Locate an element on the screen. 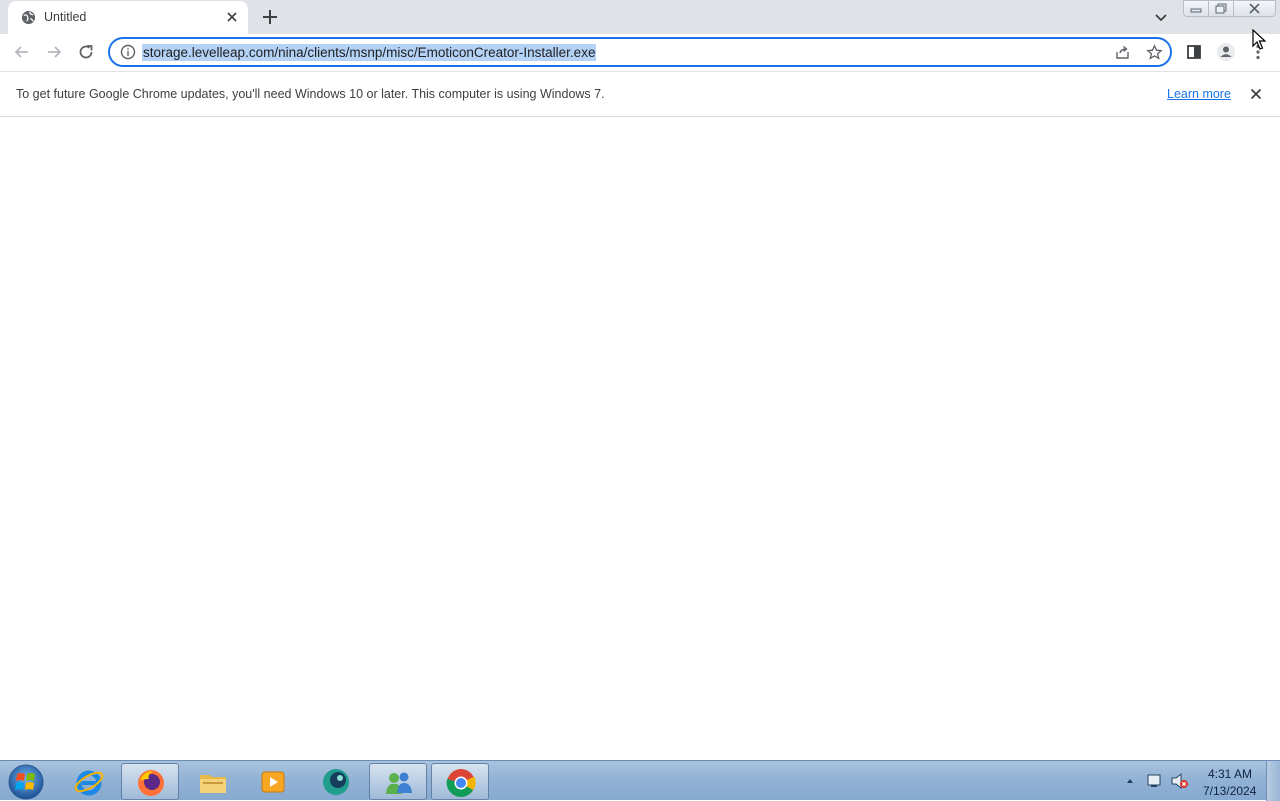  infobar-close-icon is located at coordinates (1256, 94).